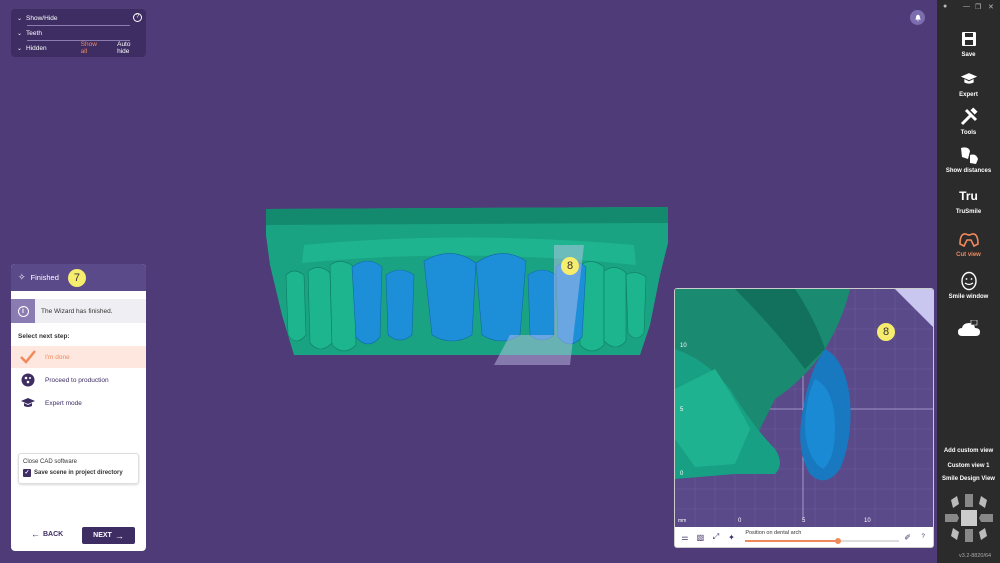 This screenshot has height=563, width=1000. I want to click on smile-design-view-link: Smile Design View, so click(968, 479).